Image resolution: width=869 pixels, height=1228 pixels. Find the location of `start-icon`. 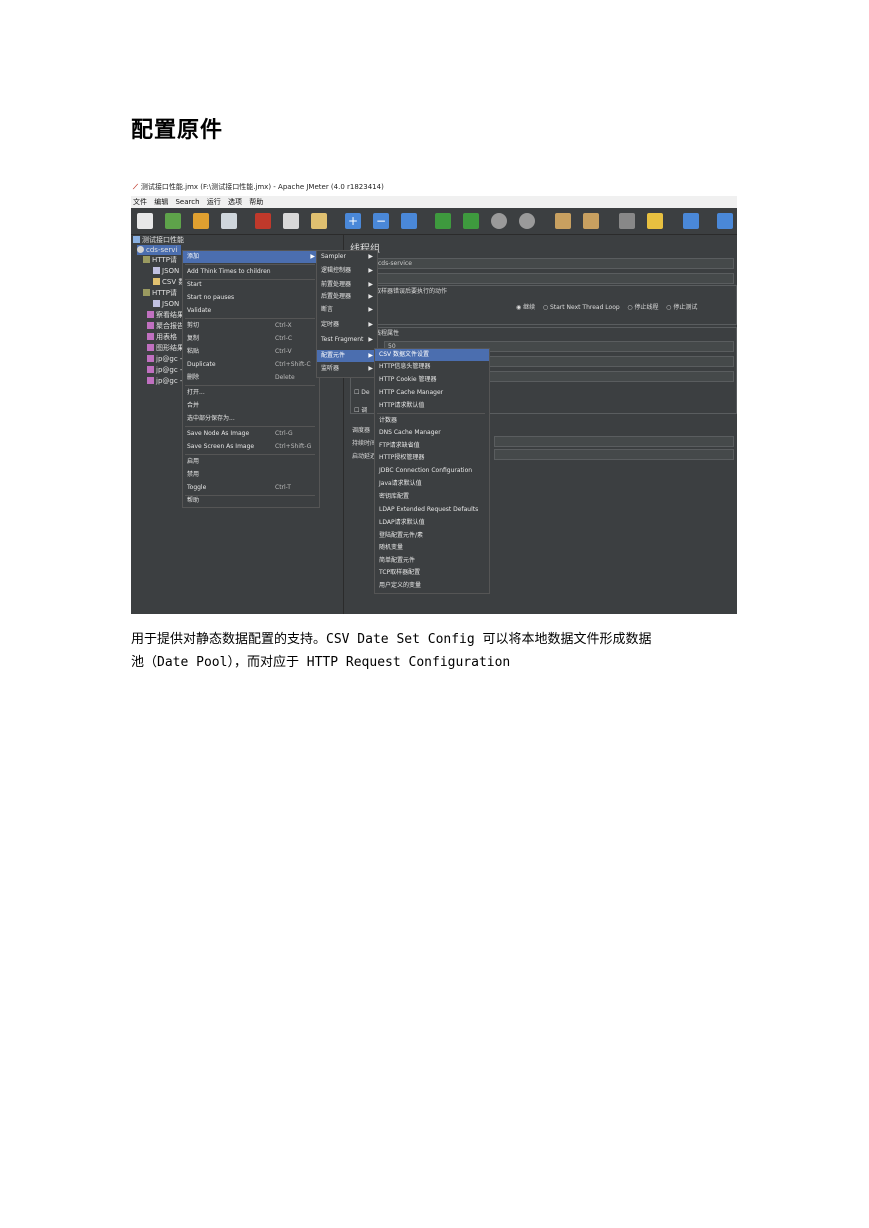

start-icon is located at coordinates (443, 221).